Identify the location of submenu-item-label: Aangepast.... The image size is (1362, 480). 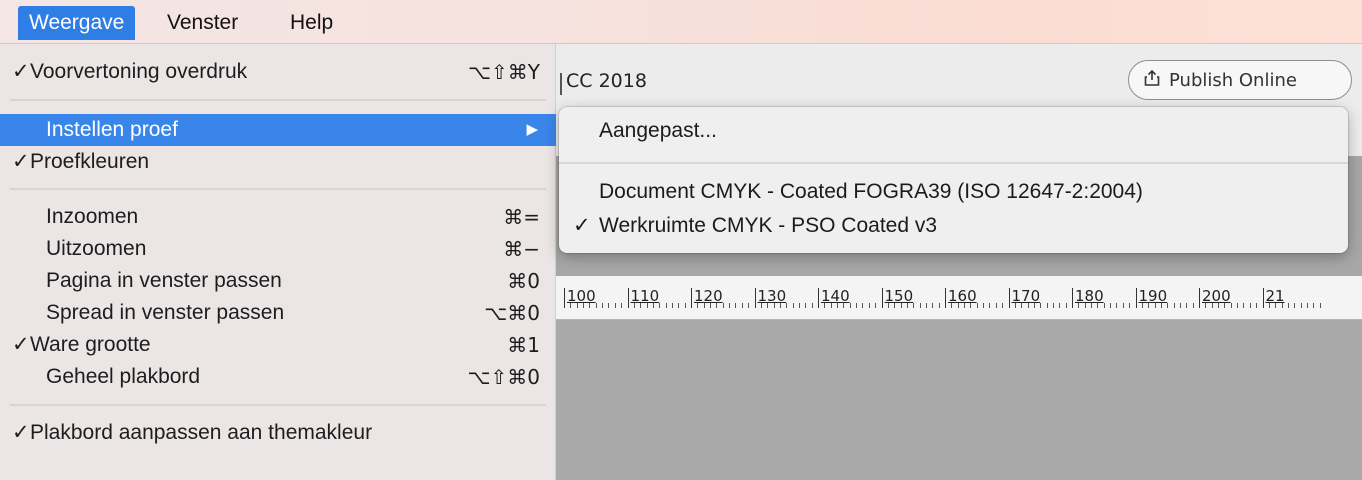
(658, 130).